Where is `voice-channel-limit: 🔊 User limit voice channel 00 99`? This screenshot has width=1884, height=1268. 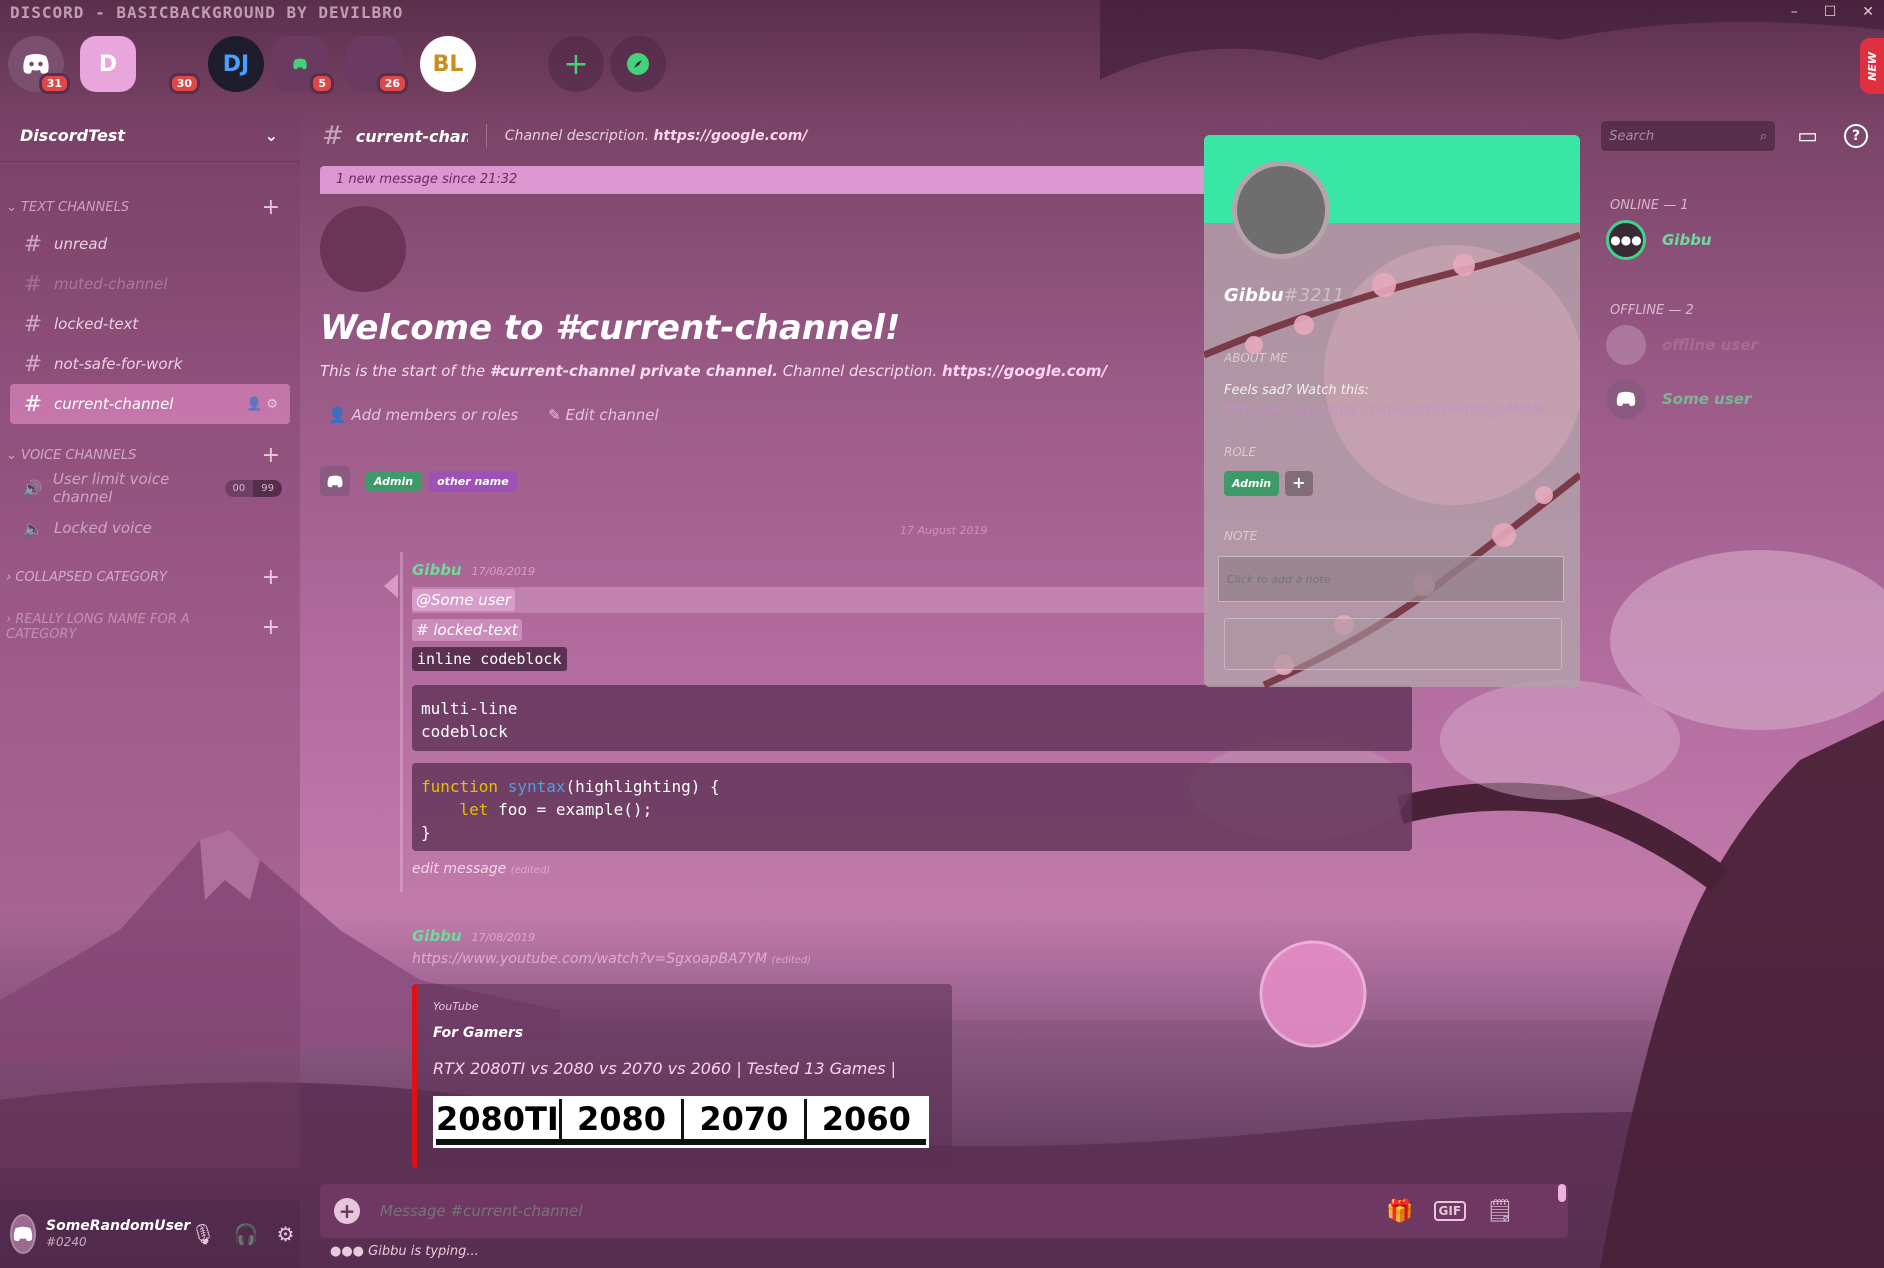
voice-channel-limit: 🔊 User limit voice channel 00 99 is located at coordinates (150, 488).